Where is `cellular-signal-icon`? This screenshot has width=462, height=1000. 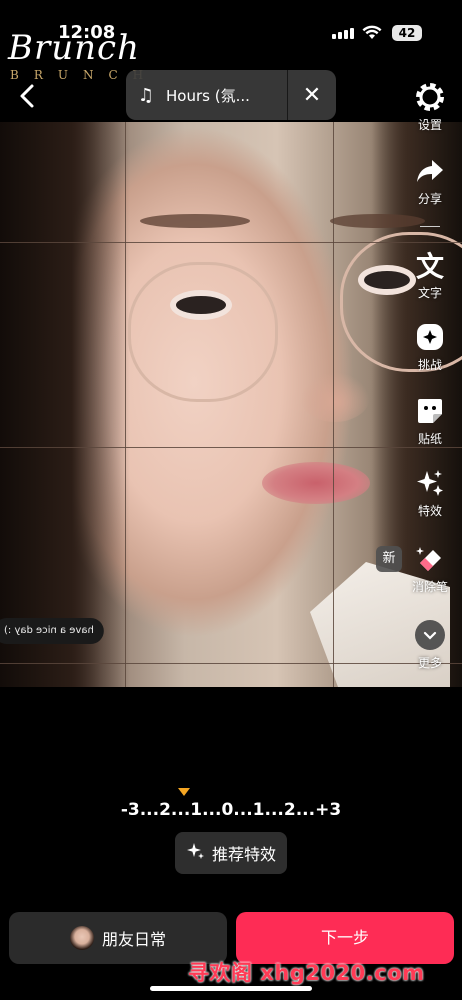
cellular-signal-icon is located at coordinates (343, 33).